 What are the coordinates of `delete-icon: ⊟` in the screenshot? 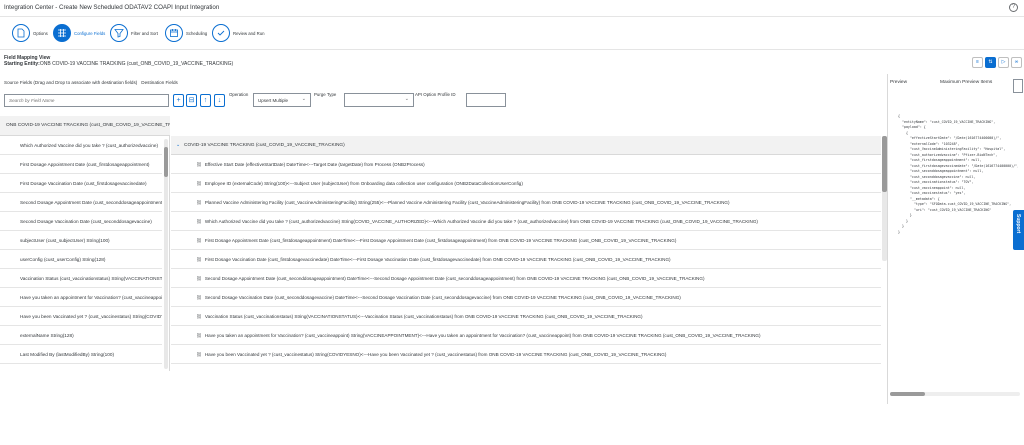 It's located at (191, 100).